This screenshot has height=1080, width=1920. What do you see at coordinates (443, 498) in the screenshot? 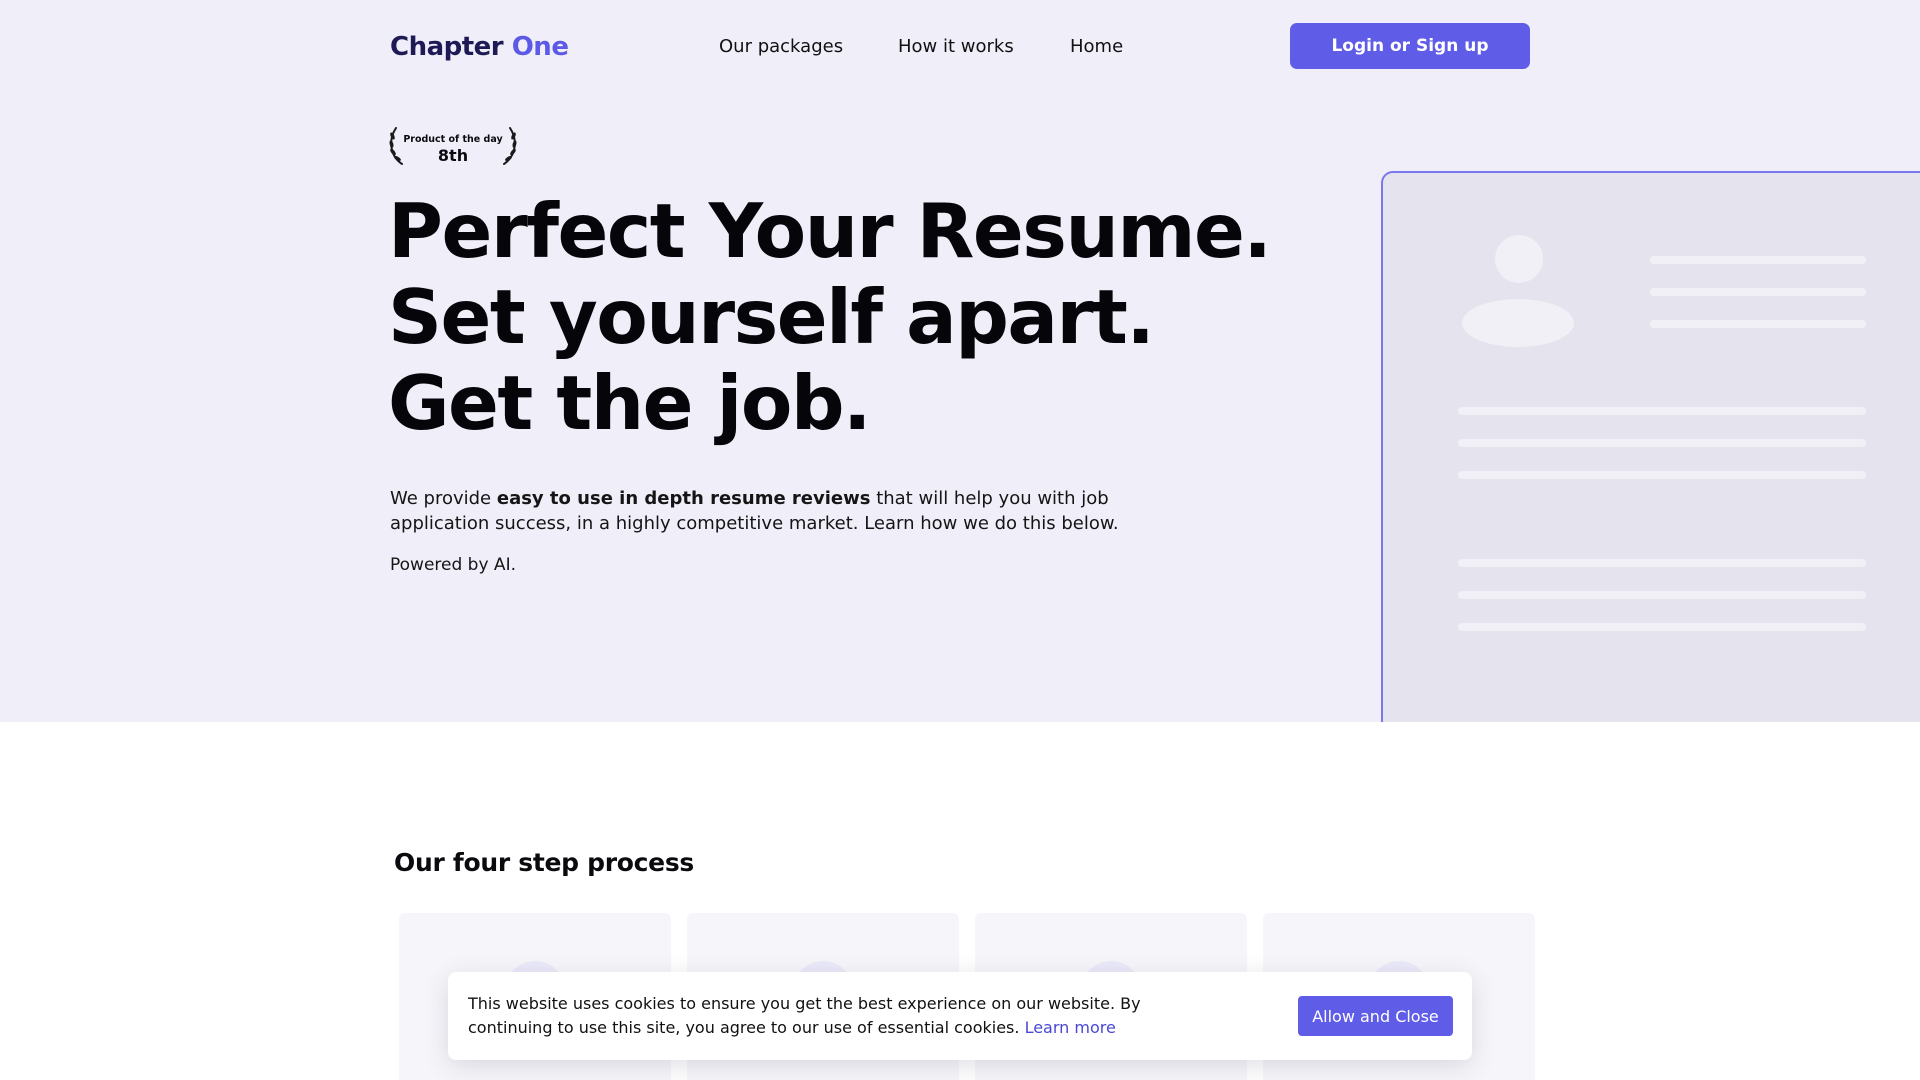
I see `description-intro: We provide` at bounding box center [443, 498].